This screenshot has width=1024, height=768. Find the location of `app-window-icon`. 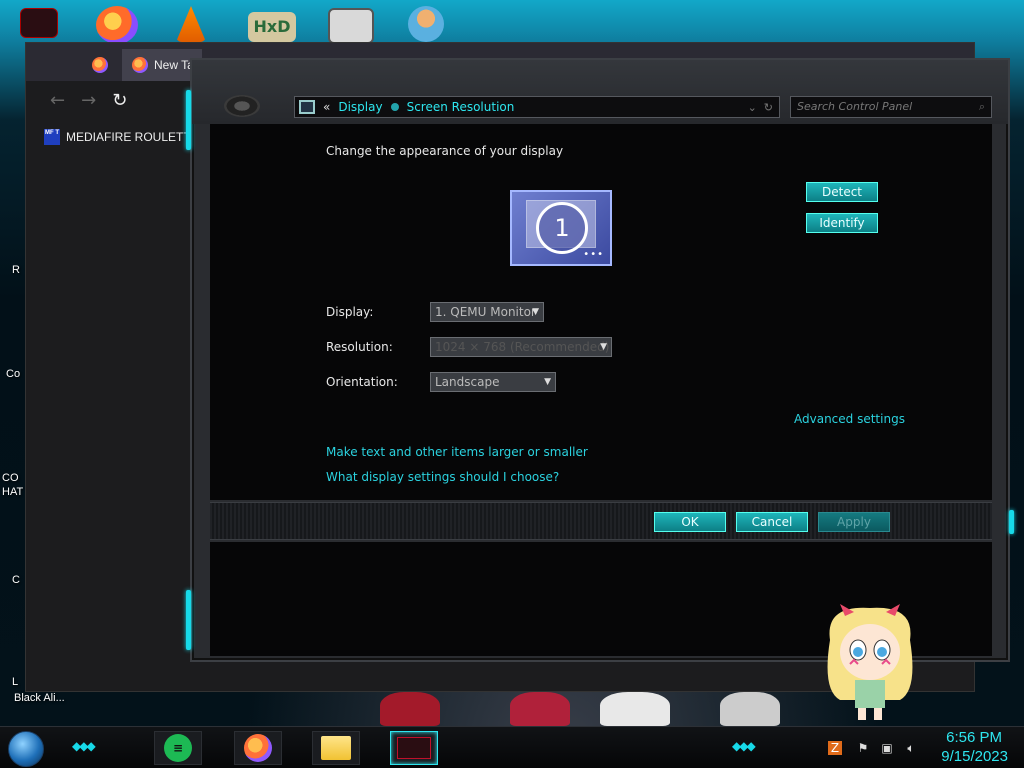

app-window-icon is located at coordinates (351, 26).